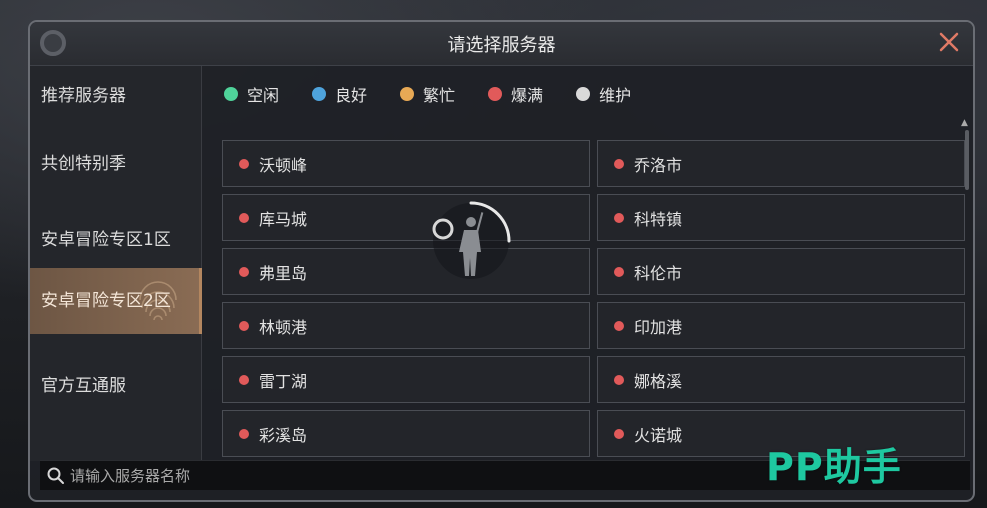 This screenshot has width=987, height=508. I want to click on server-card: 雷丁湖, so click(406, 379).